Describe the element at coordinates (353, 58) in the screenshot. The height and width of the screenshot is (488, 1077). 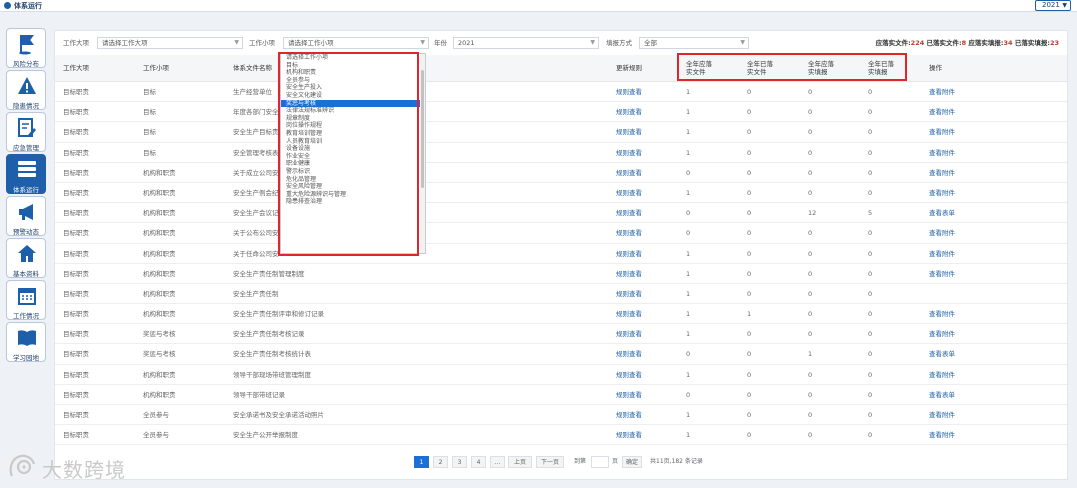
I see `dropdown-option: 请选择工作小项` at that location.